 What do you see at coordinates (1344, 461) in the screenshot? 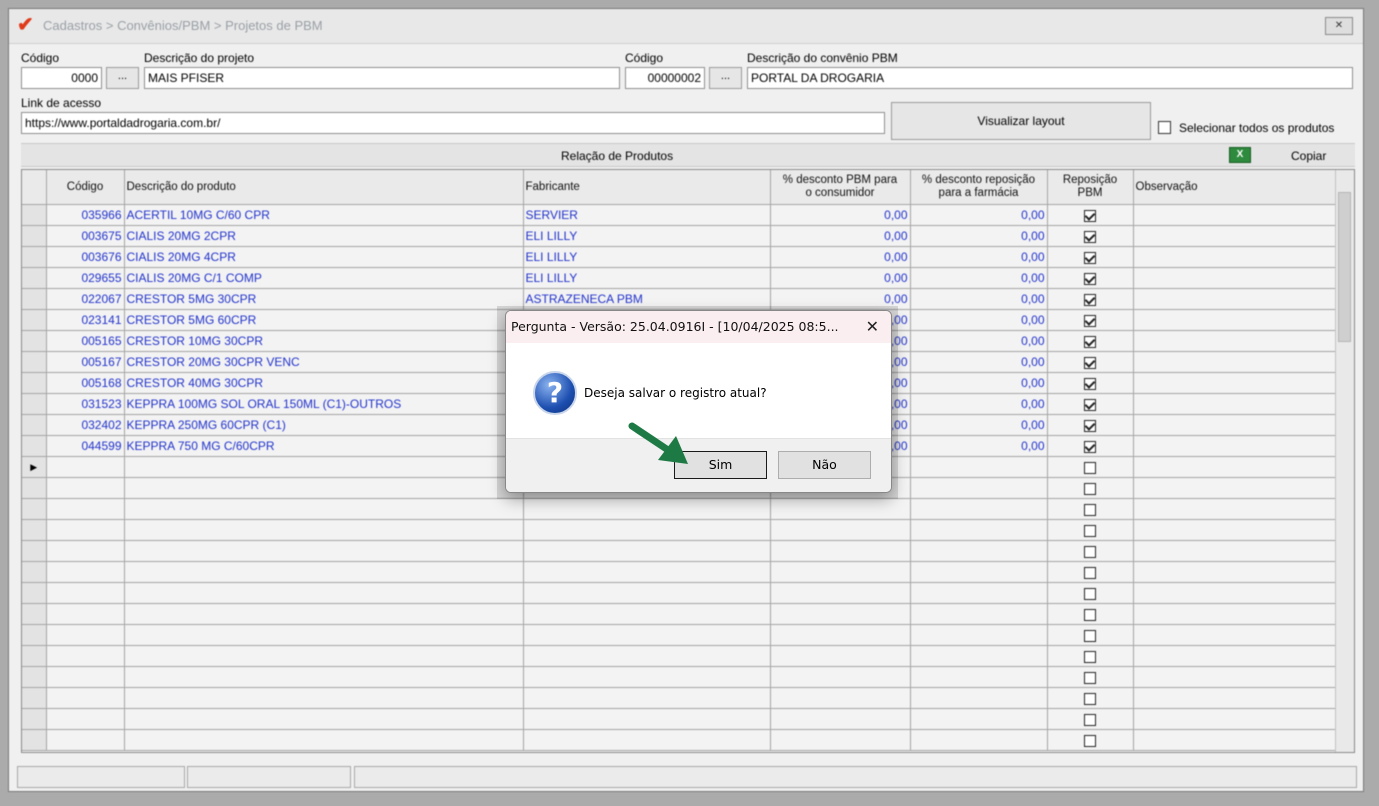
I see `vertical-scrollbar` at bounding box center [1344, 461].